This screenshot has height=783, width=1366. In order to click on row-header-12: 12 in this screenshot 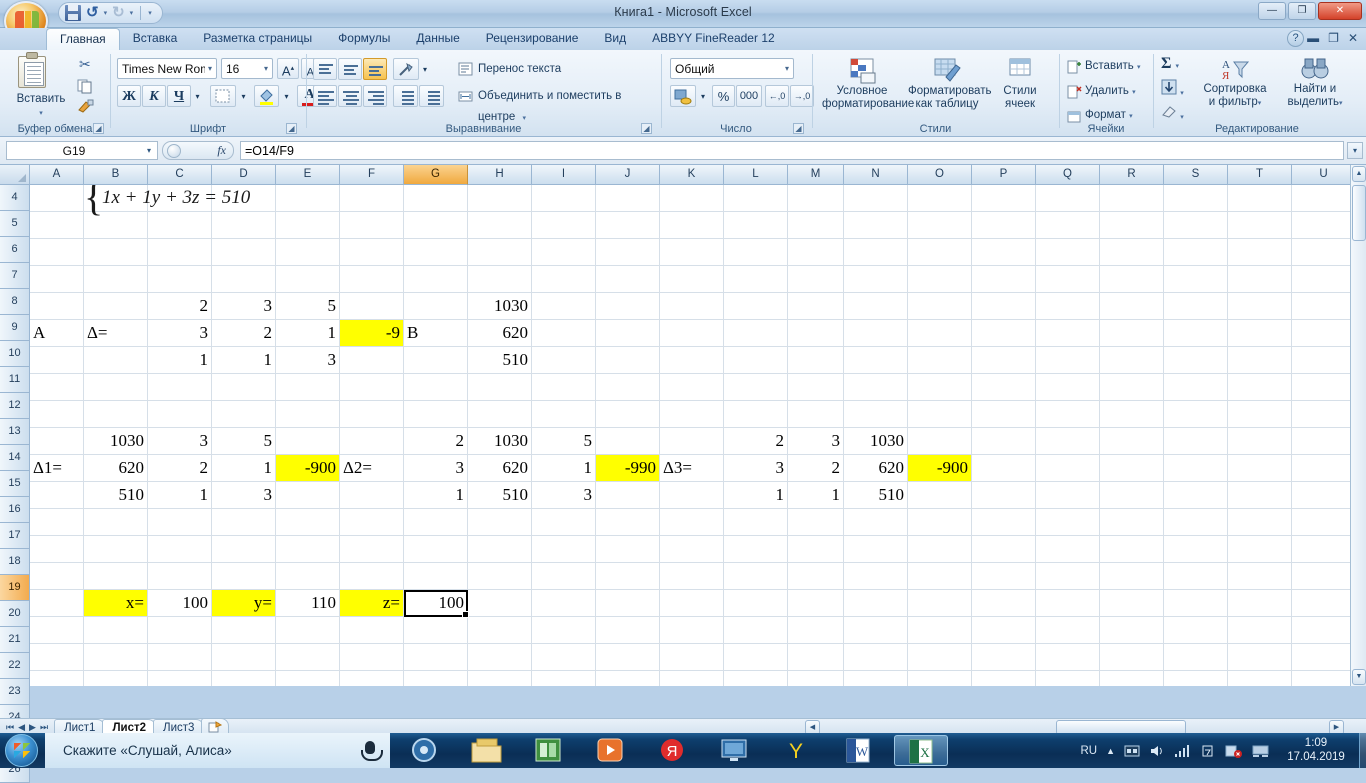, I will do `click(15, 406)`.